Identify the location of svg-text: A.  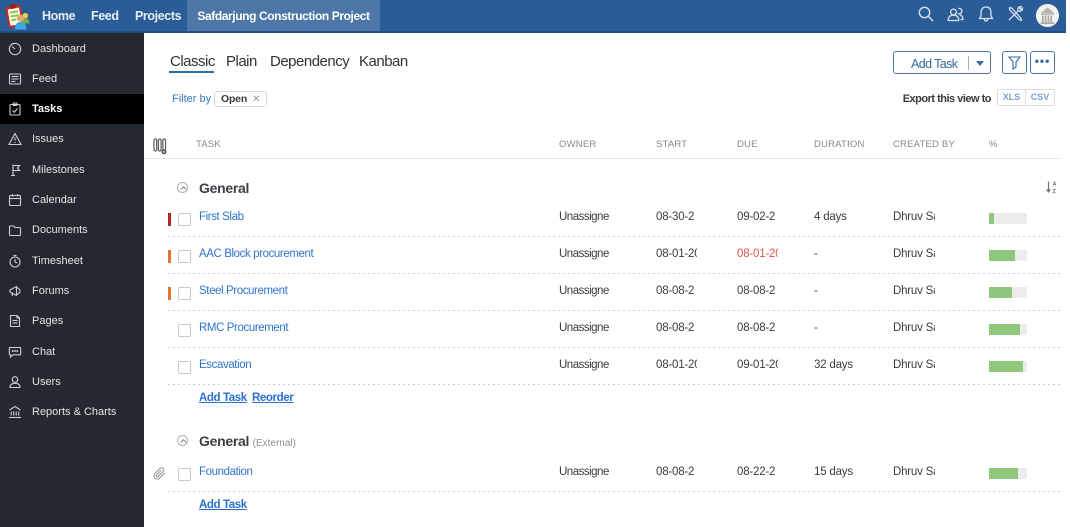
(1055, 185).